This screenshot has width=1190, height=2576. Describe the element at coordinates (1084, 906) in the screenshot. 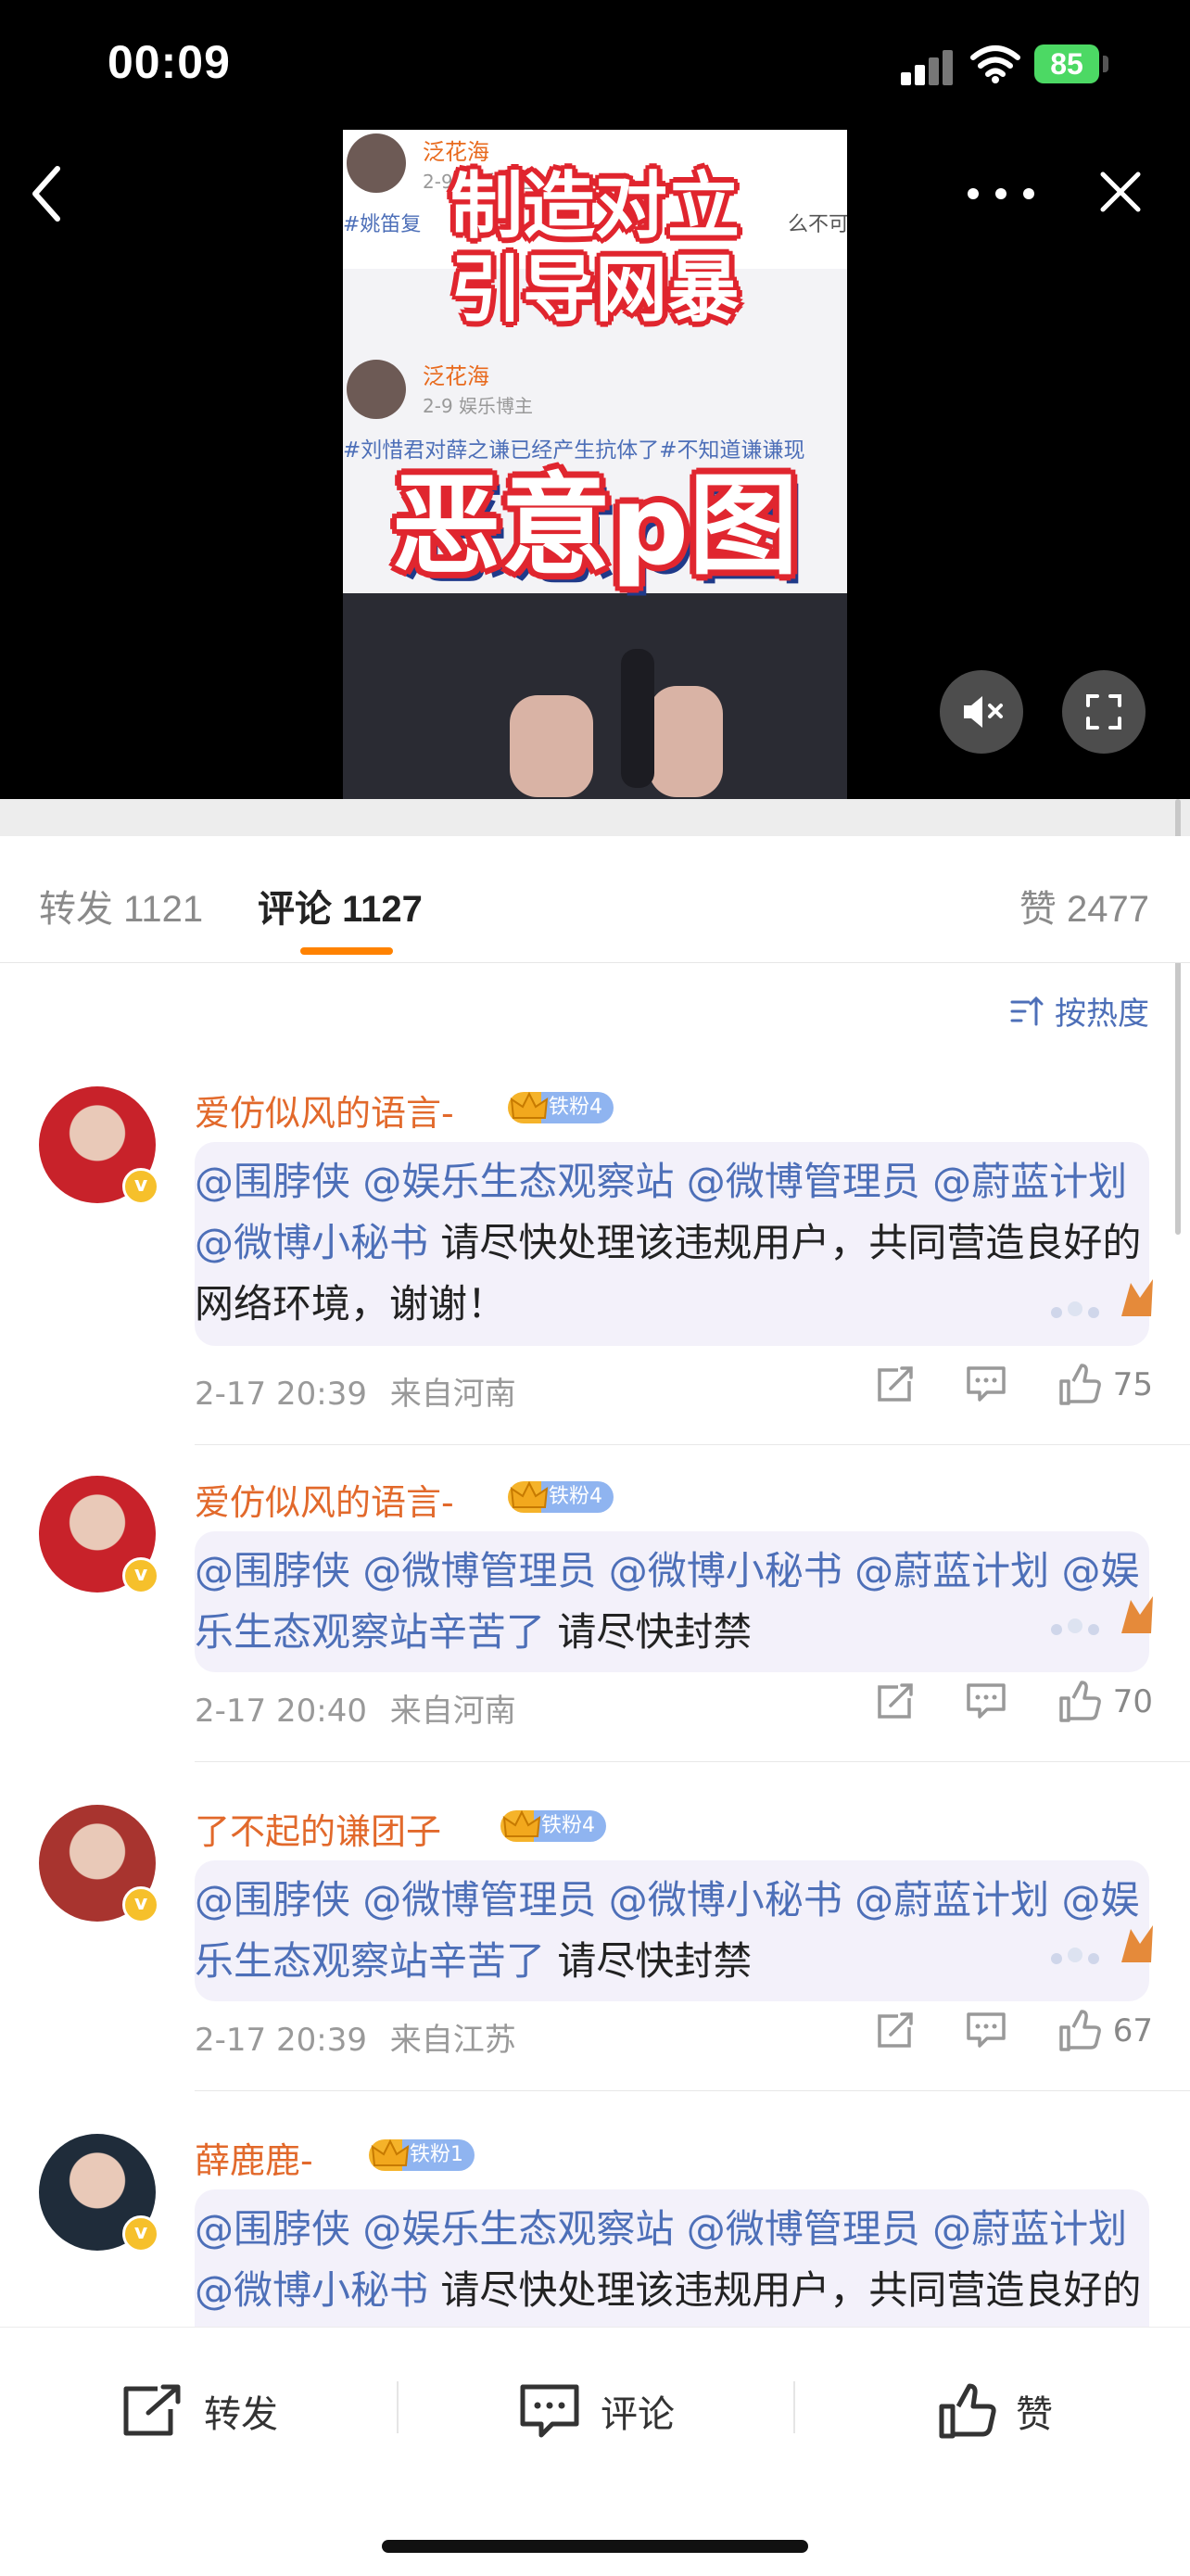

I see `tab-like: 赞 2477` at that location.